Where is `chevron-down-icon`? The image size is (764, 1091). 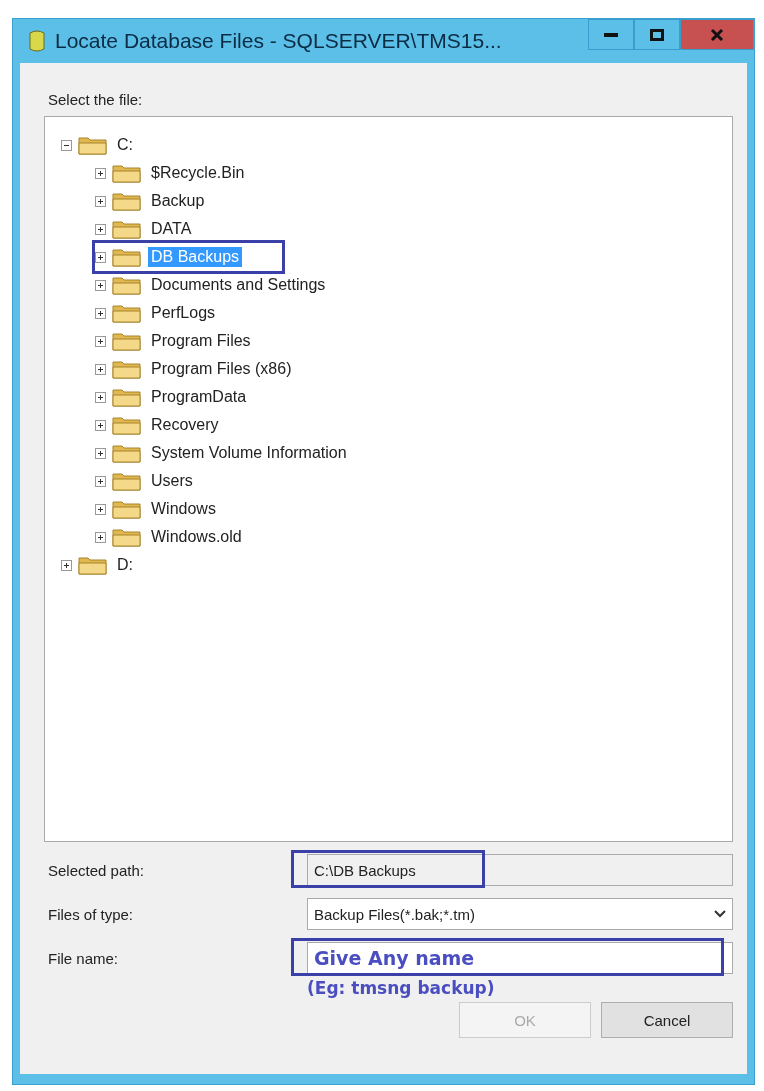 chevron-down-icon is located at coordinates (720, 914).